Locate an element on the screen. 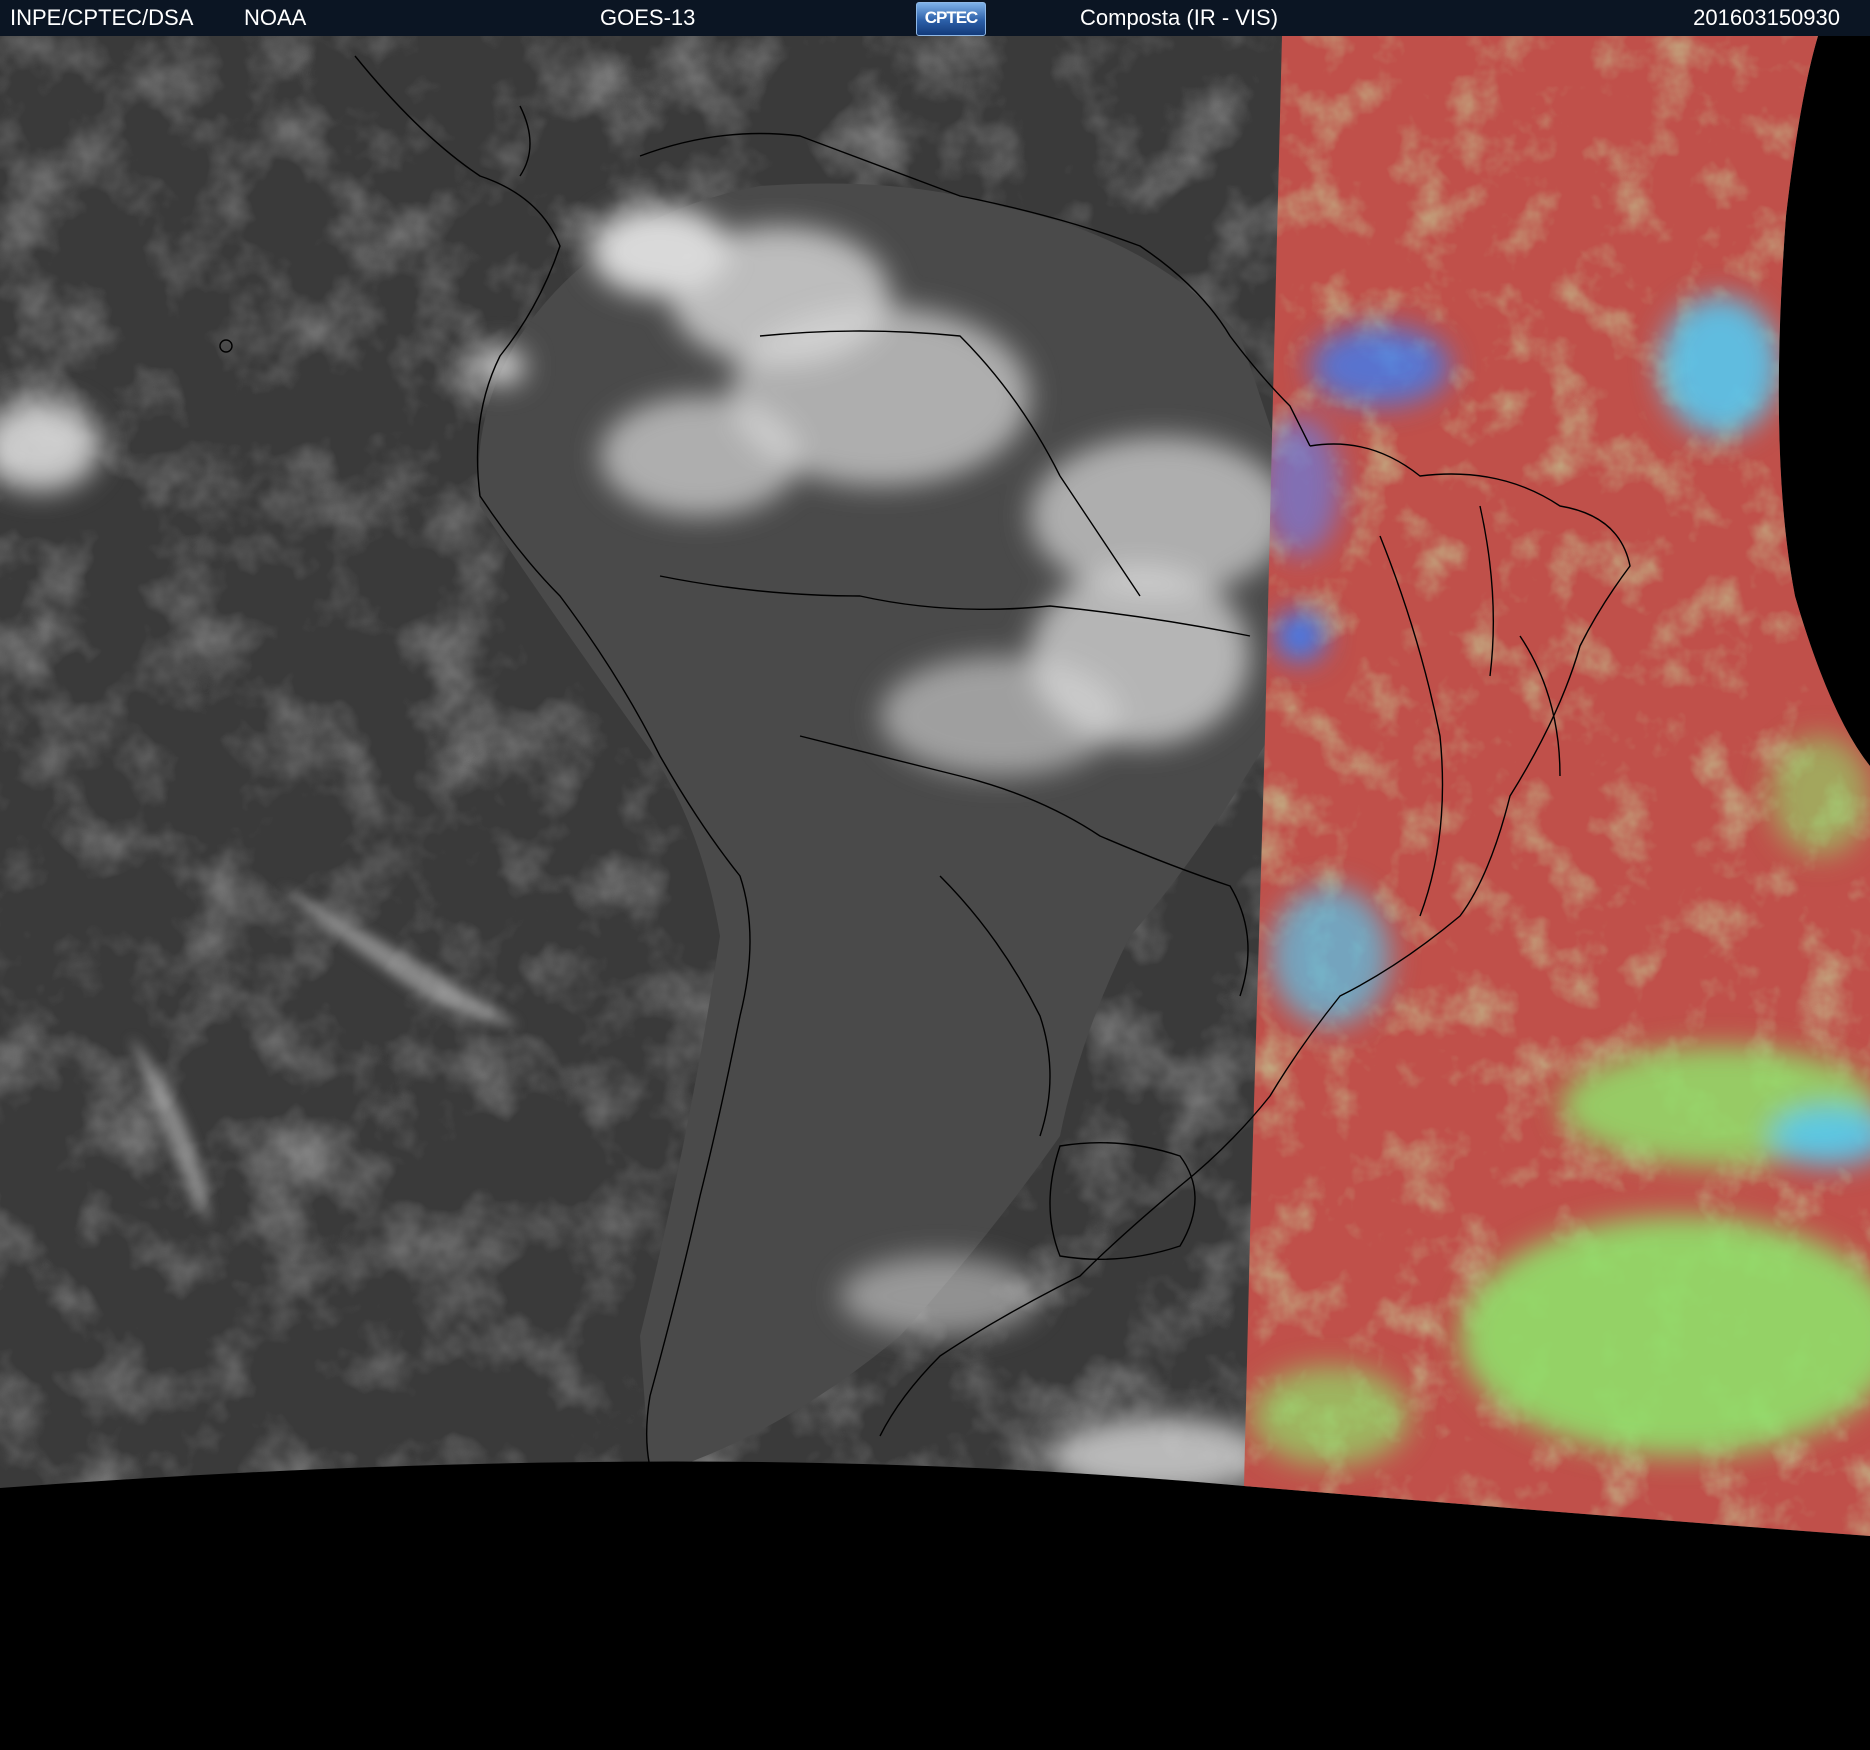 The height and width of the screenshot is (1750, 1870). timestamp-label: 201603150930 is located at coordinates (1766, 17).